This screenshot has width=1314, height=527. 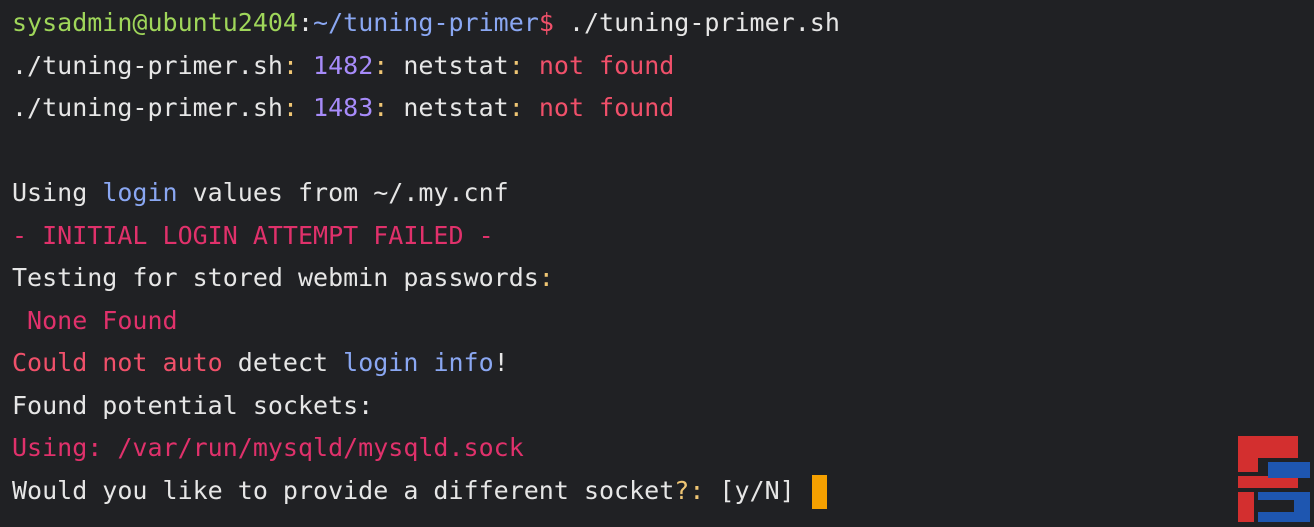 I want to click on output-keyword: login, so click(x=140, y=192).